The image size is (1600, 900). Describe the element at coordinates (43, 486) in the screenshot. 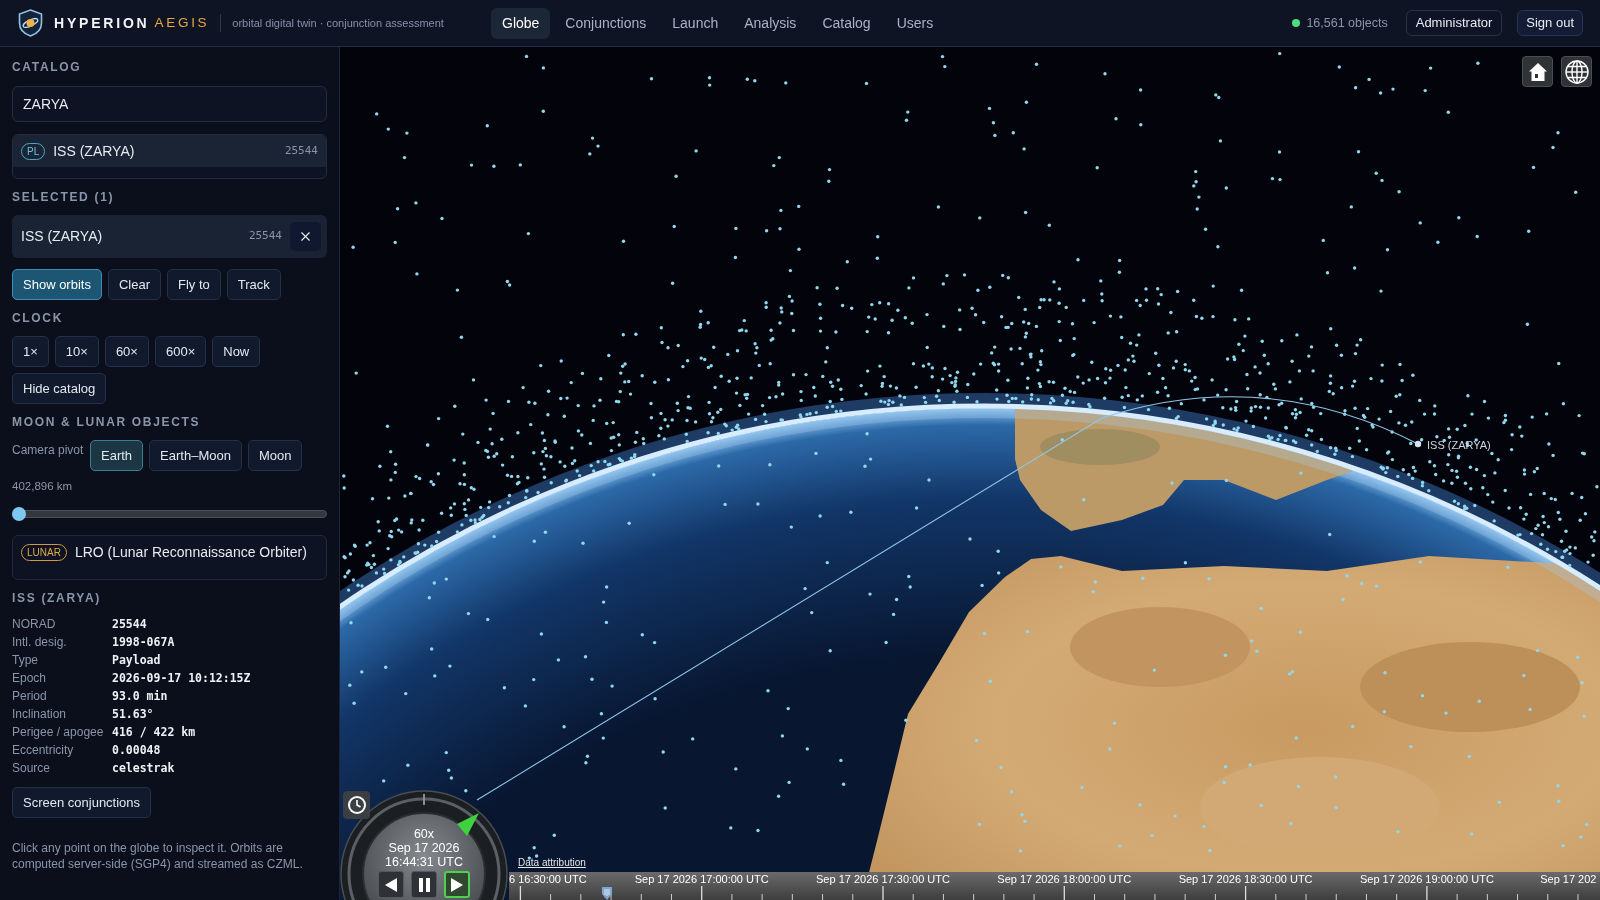

I see `distance-reading: 402,896 km` at that location.